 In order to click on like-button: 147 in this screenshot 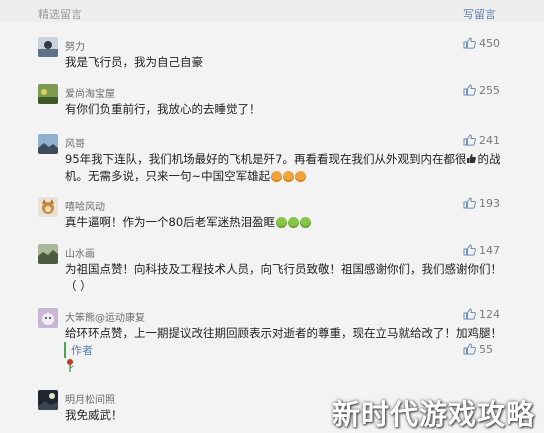, I will do `click(481, 250)`.